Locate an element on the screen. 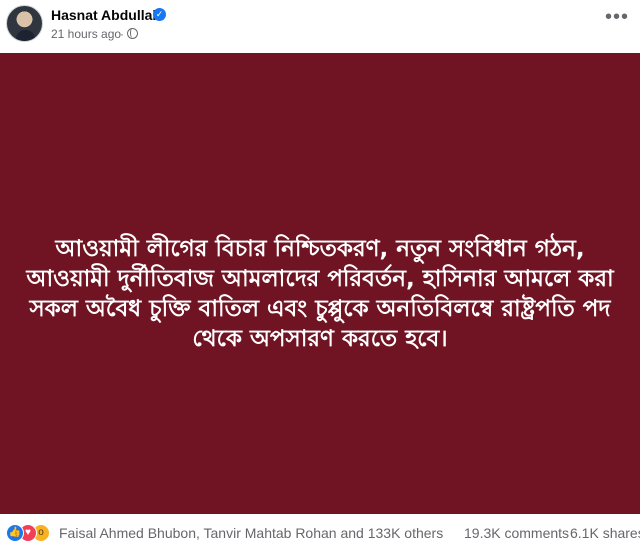  shares-count: 6.1K shares is located at coordinates (605, 533).